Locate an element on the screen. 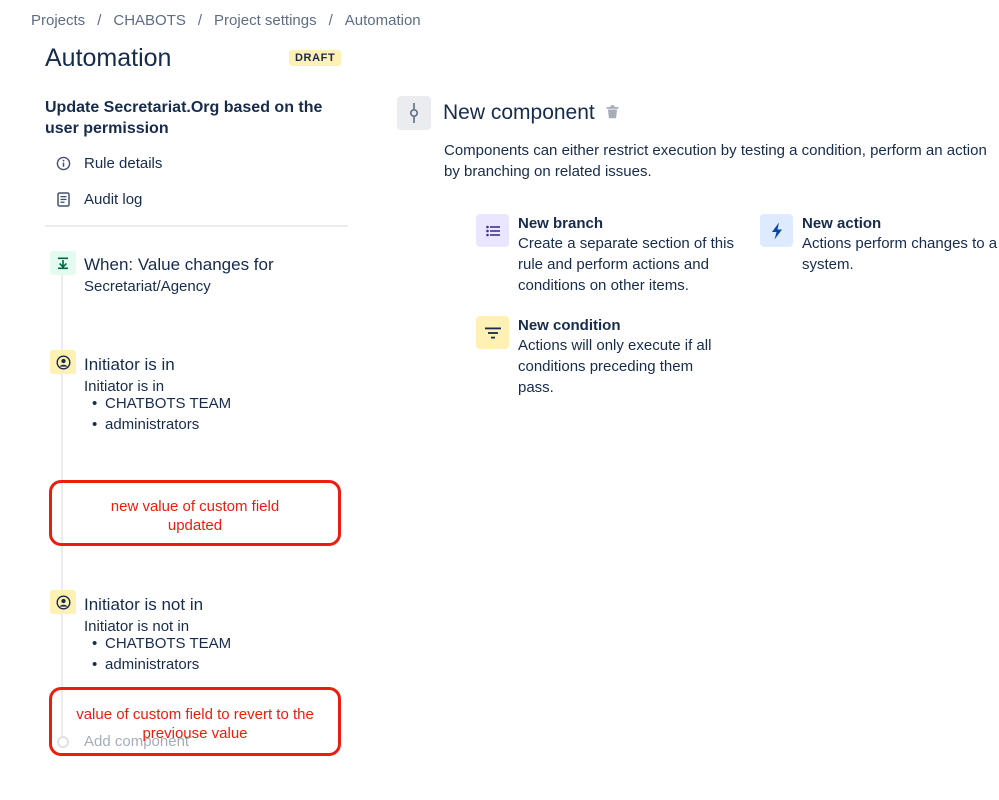 Image resolution: width=999 pixels, height=800 pixels. annotation-line: new value of custom field is located at coordinates (195, 506).